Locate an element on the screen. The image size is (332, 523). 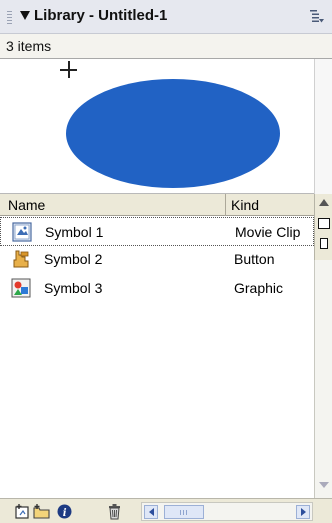
list-item: Symbol 3 Graphic is located at coordinates (157, 288).